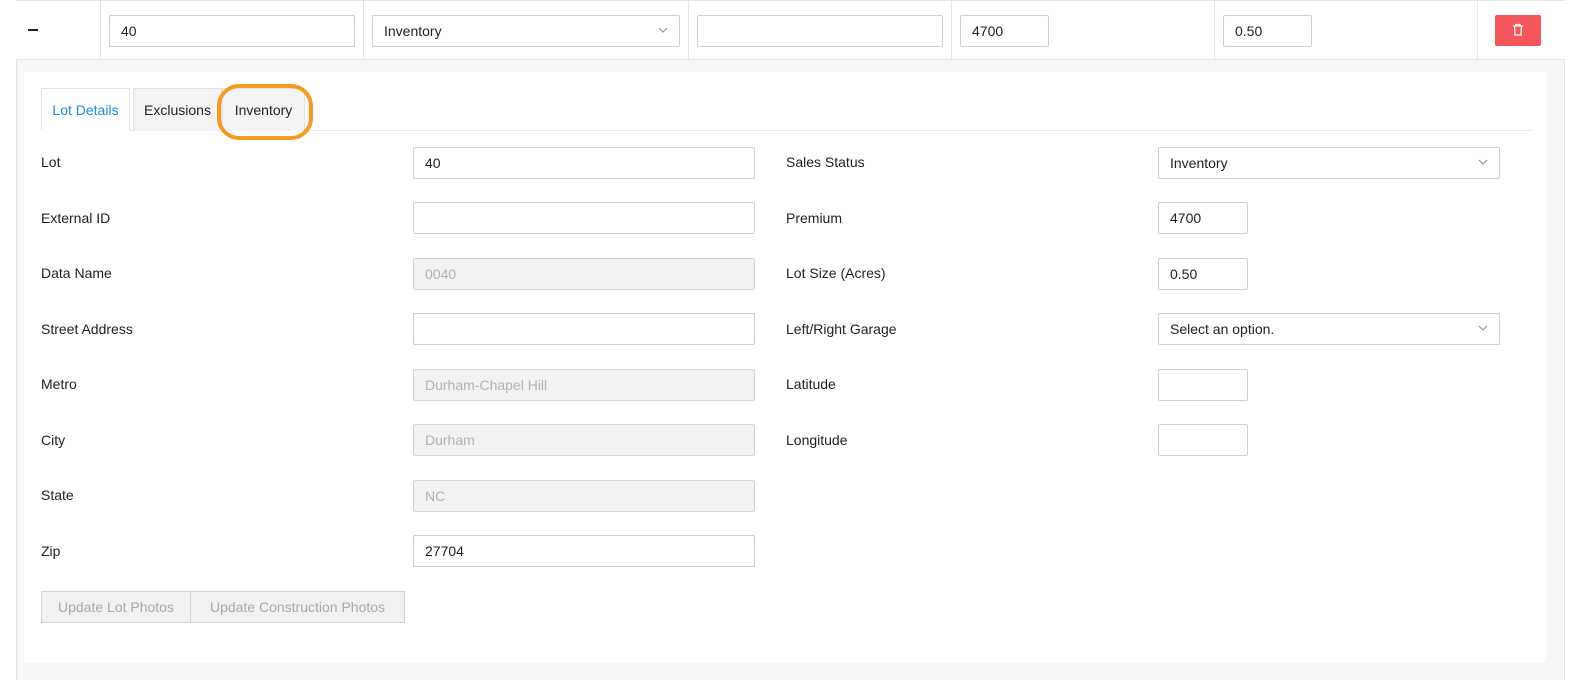 This screenshot has height=680, width=1581. What do you see at coordinates (584, 551) in the screenshot?
I see `zip-input: 27704` at bounding box center [584, 551].